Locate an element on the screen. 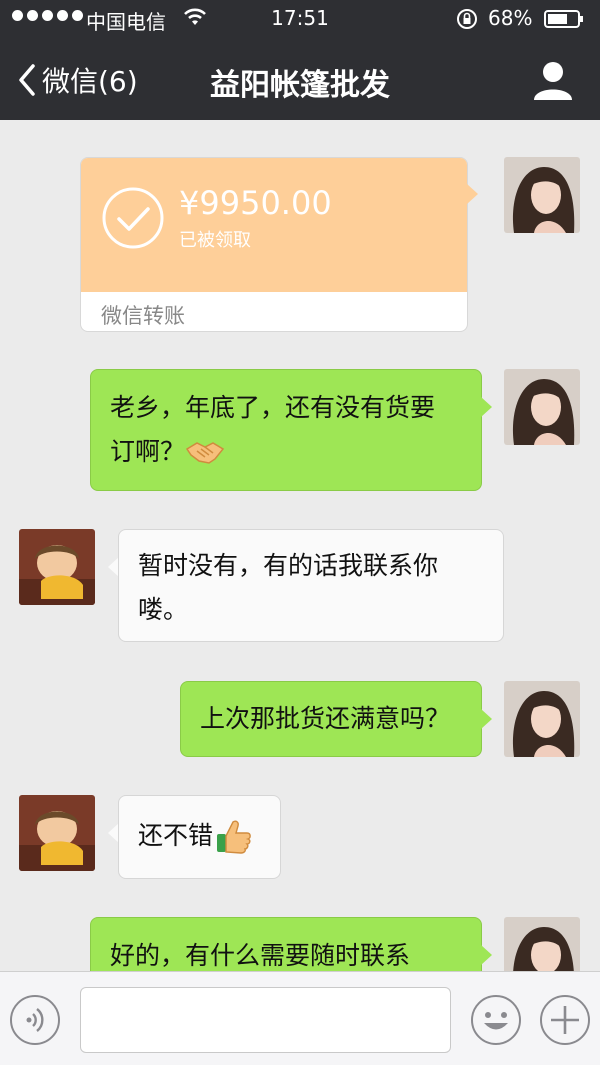 Image resolution: width=600 pixels, height=1065 pixels. message-text: 订啊？ is located at coordinates (148, 451).